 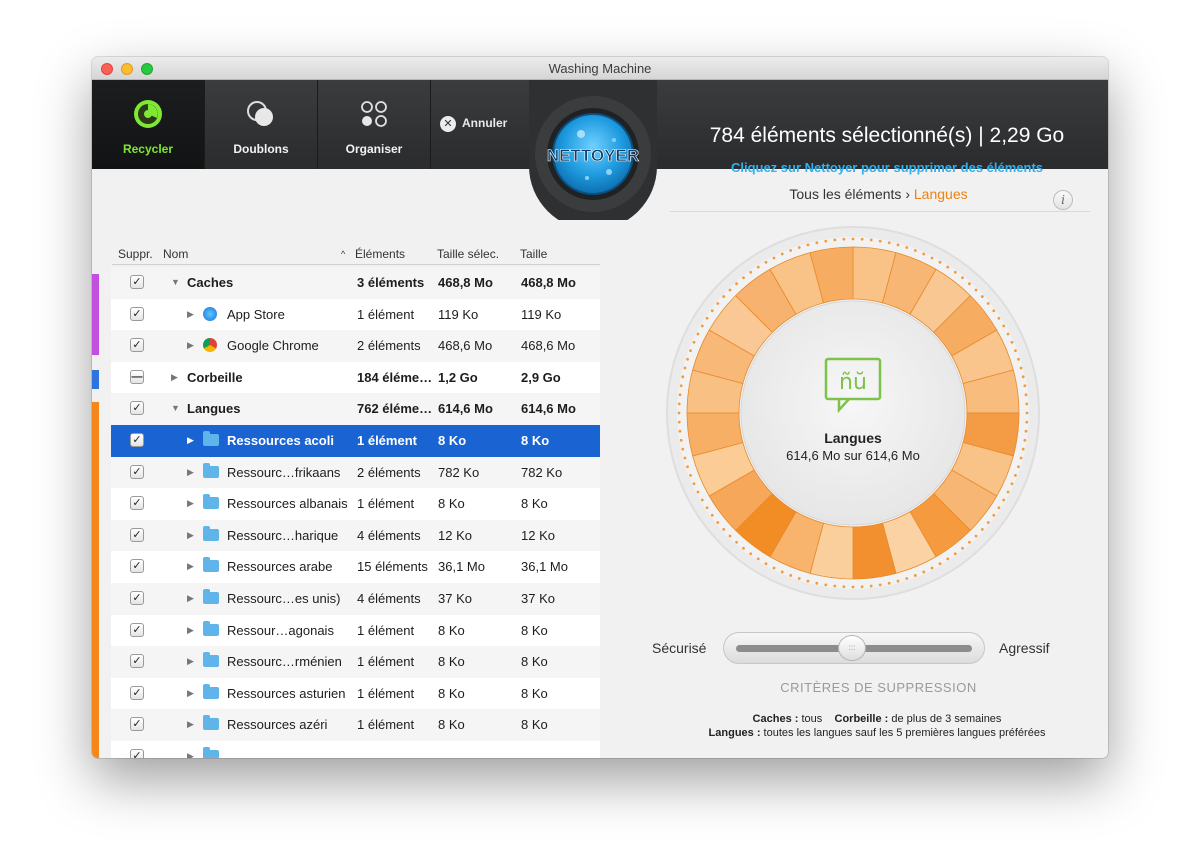 I want to click on organiser-tab: Organiser, so click(x=374, y=124).